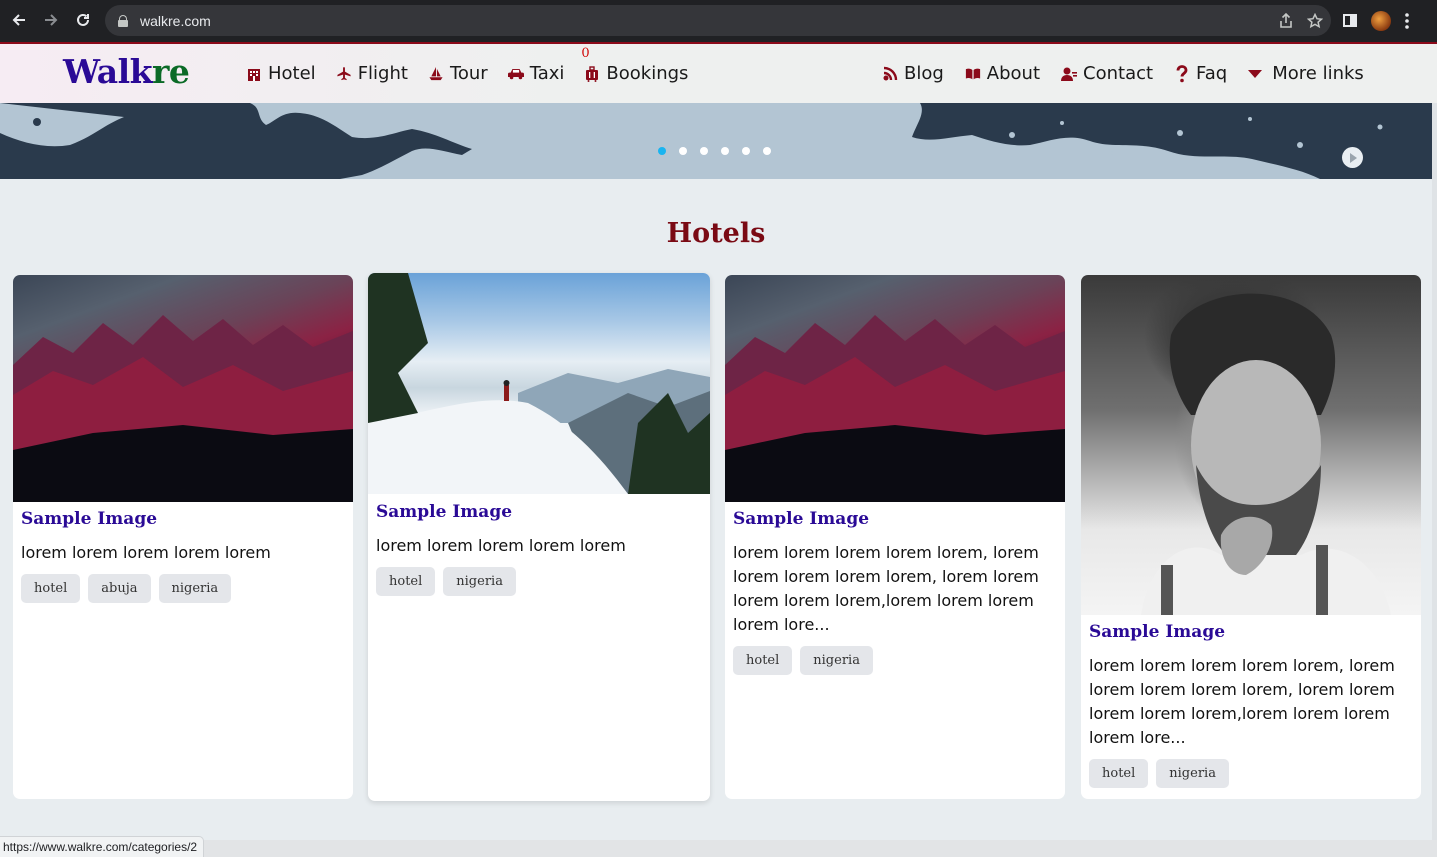 This screenshot has height=857, width=1437. I want to click on address-bar: walkre.com, so click(718, 20).